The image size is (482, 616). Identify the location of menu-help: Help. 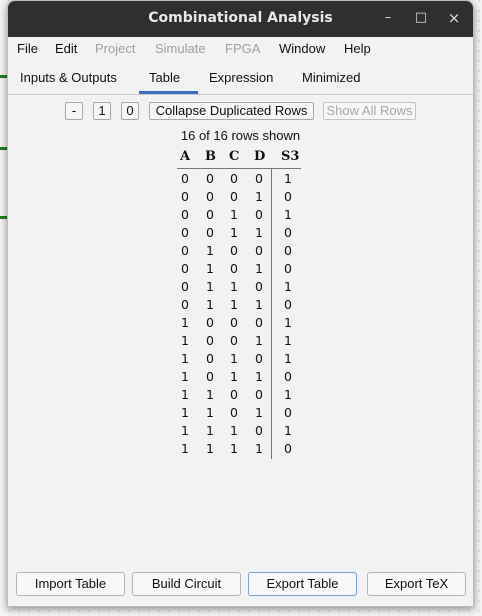
(357, 48).